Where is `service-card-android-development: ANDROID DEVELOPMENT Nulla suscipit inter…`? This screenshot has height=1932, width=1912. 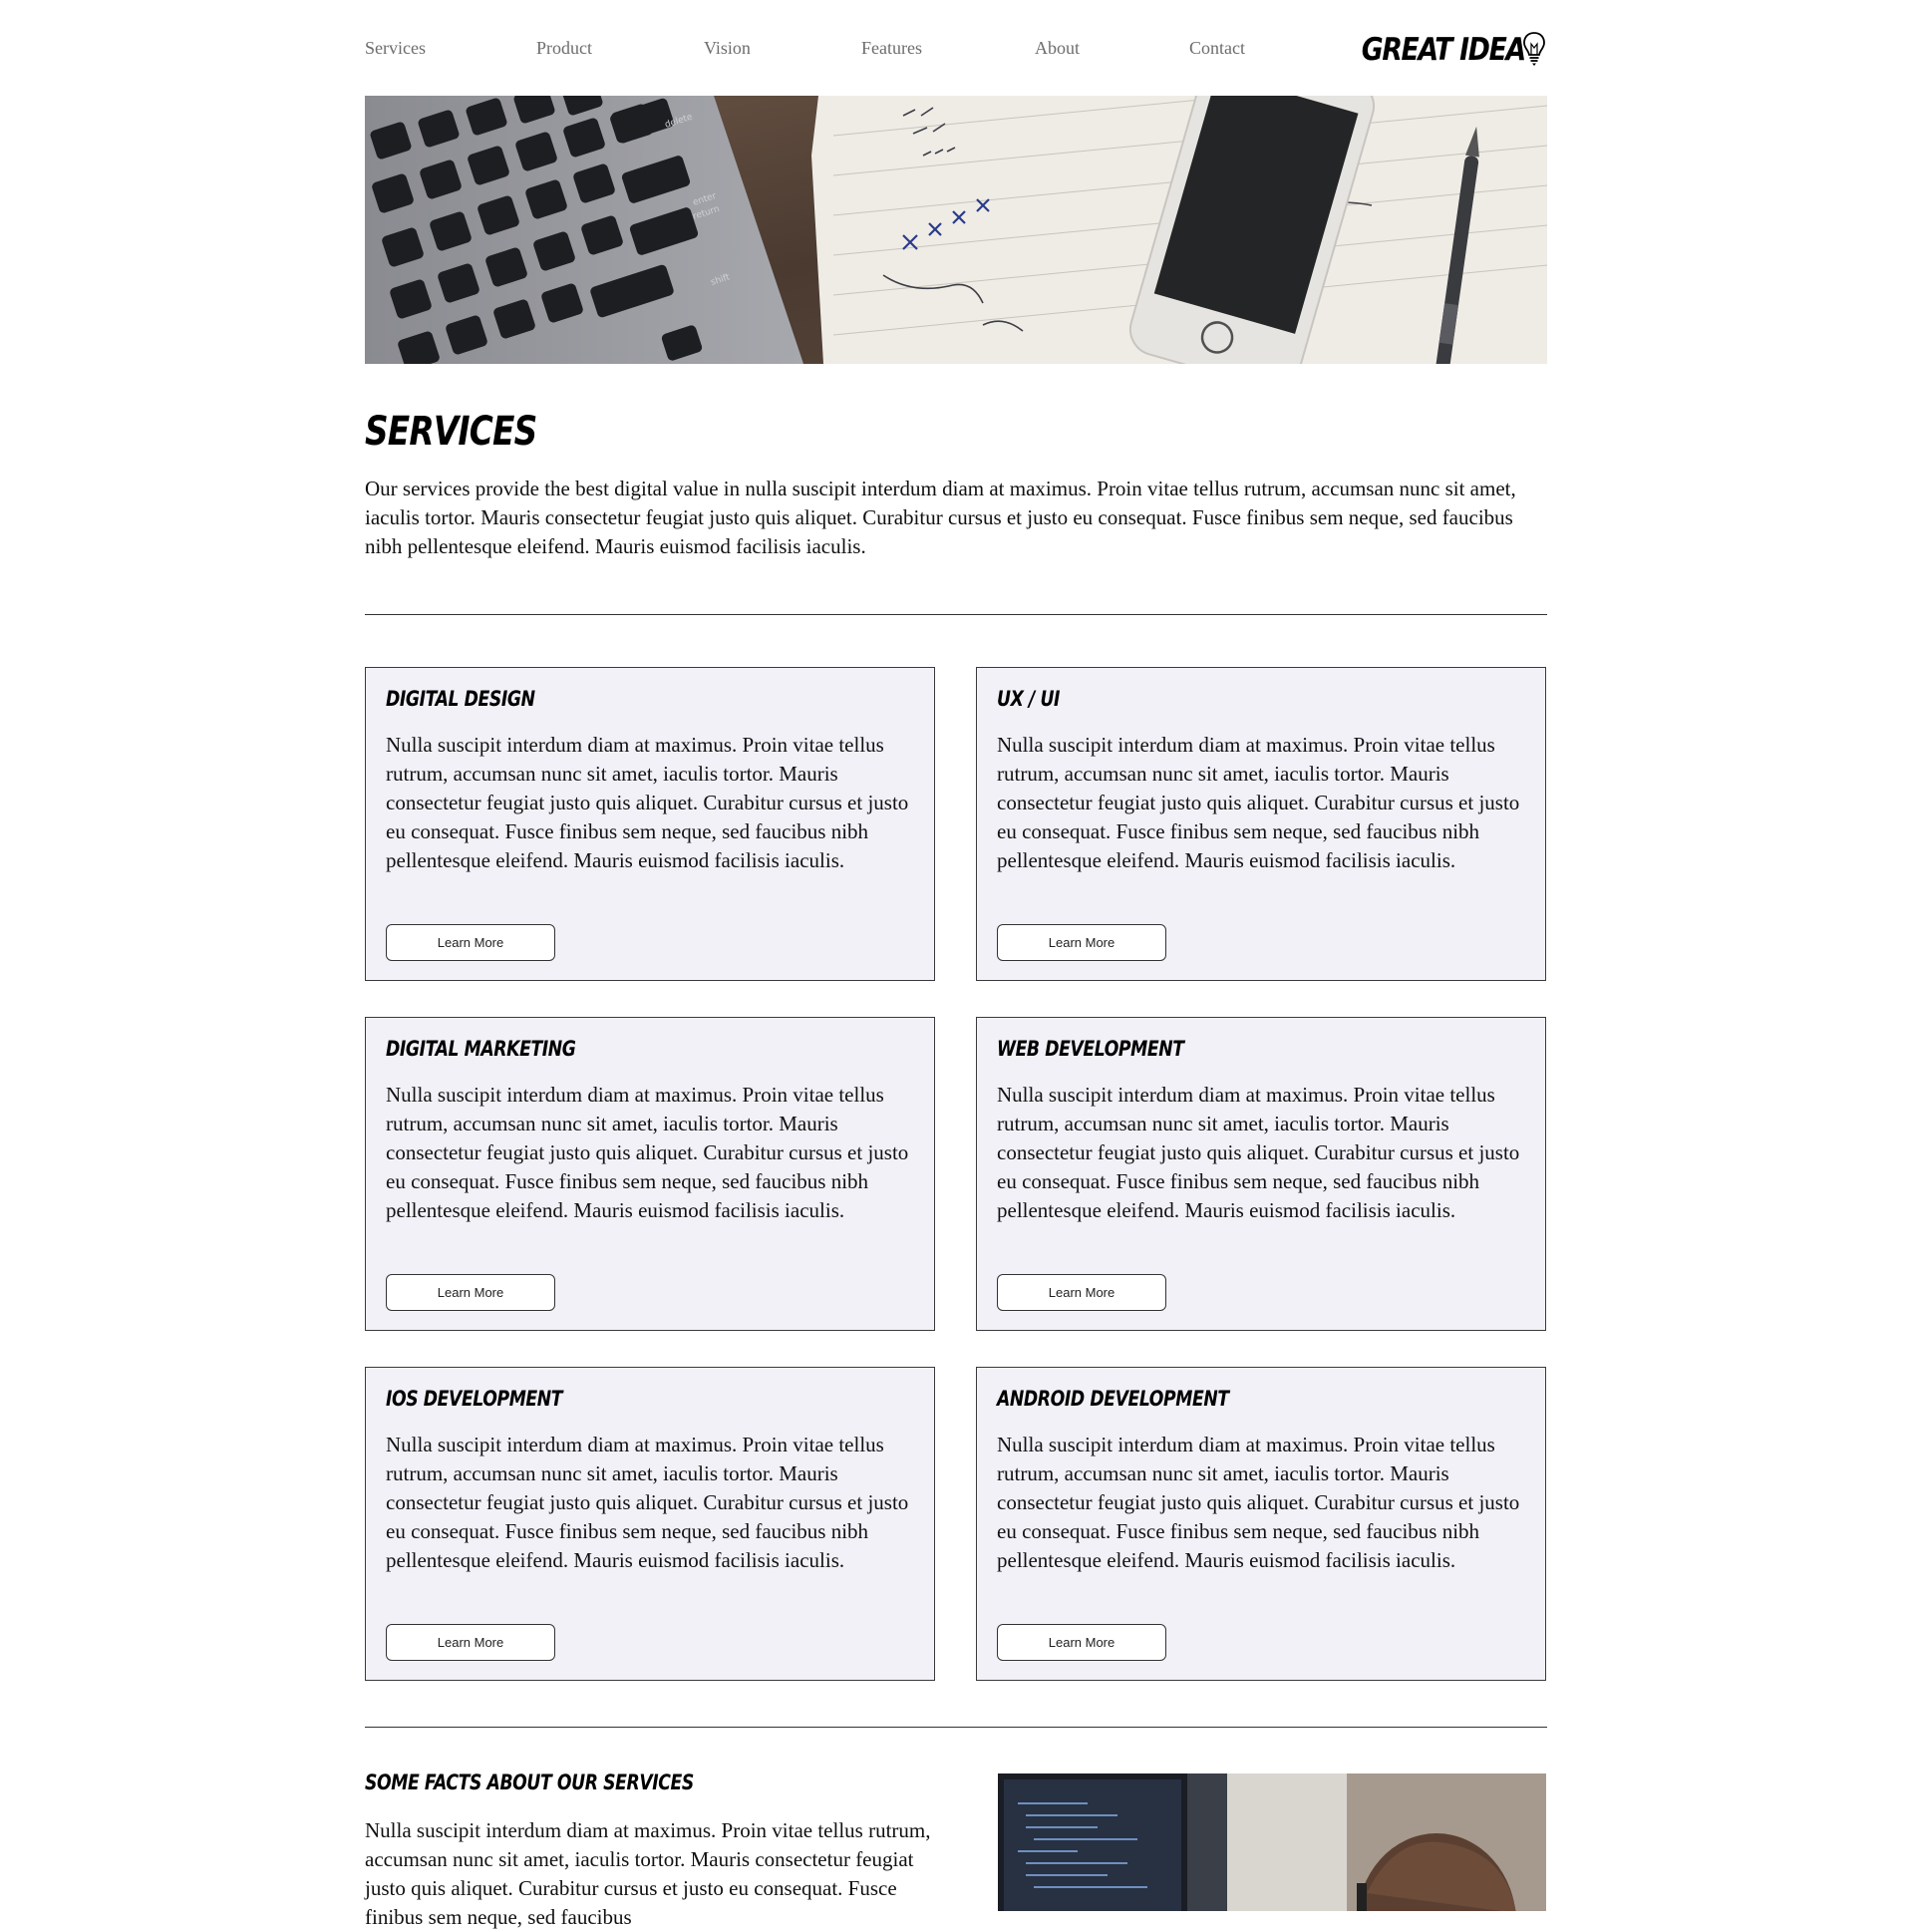
service-card-android-development: ANDROID DEVELOPMENT Nulla suscipit inter… is located at coordinates (1261, 1524).